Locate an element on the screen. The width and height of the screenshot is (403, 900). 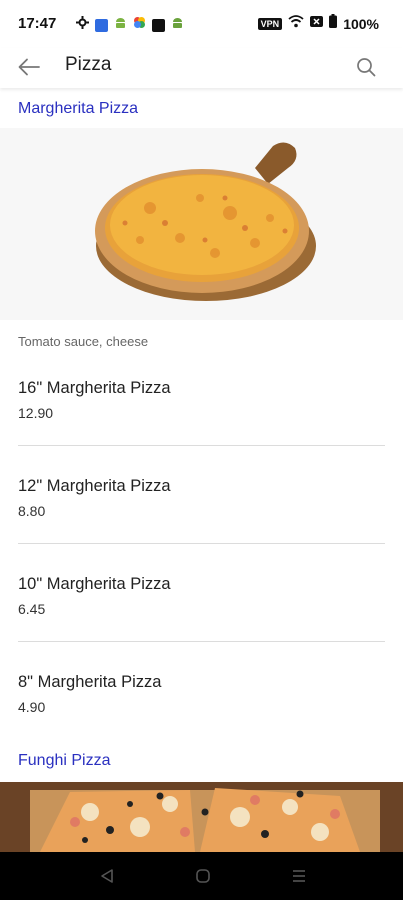
photos-icon is located at coordinates (139, 25).